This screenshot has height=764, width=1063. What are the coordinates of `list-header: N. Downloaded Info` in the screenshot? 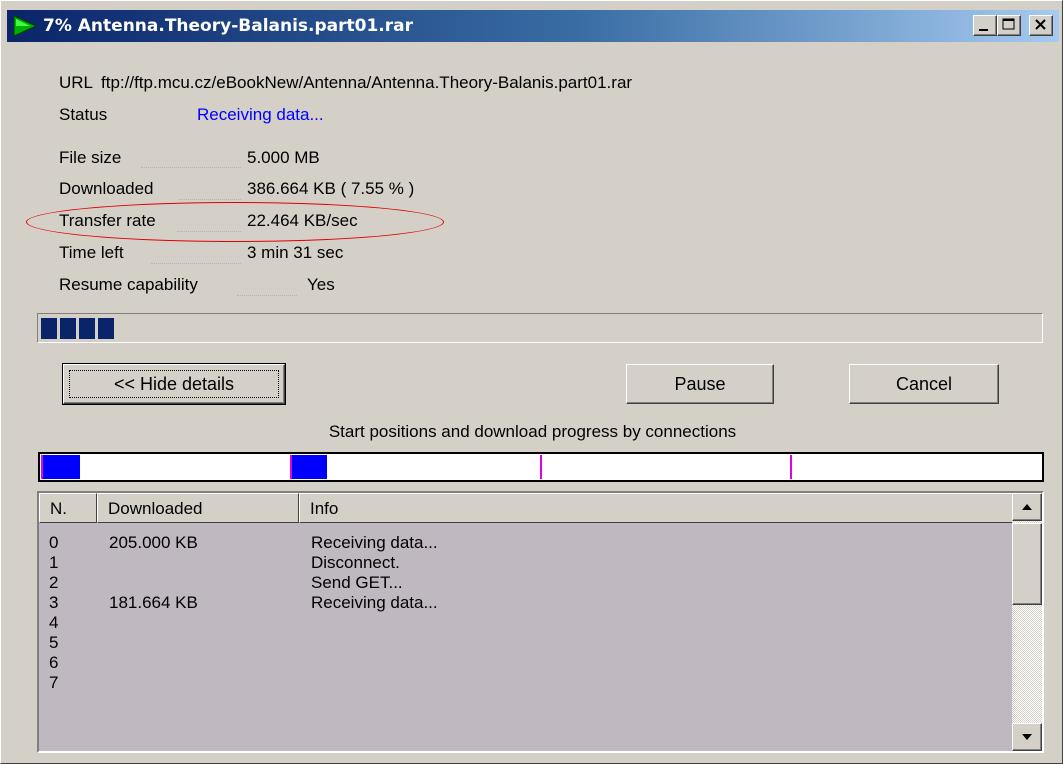 It's located at (527, 508).